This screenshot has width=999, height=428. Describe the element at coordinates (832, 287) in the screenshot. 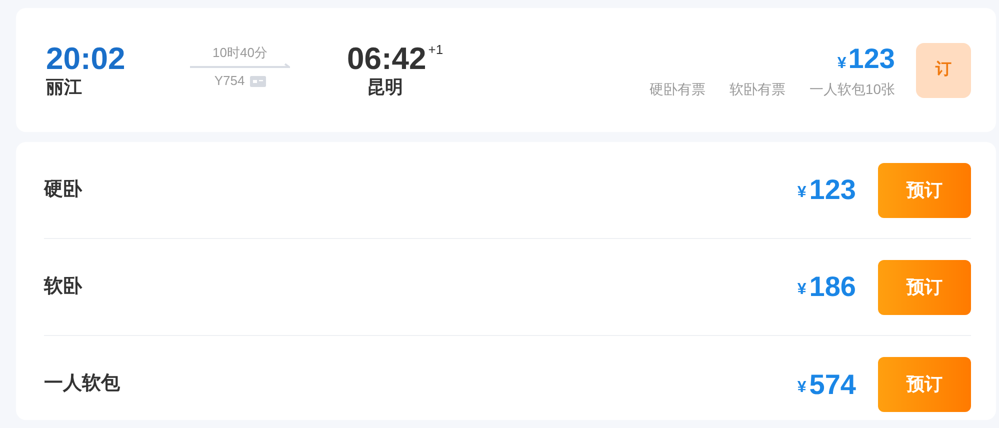

I see `price: 186` at that location.